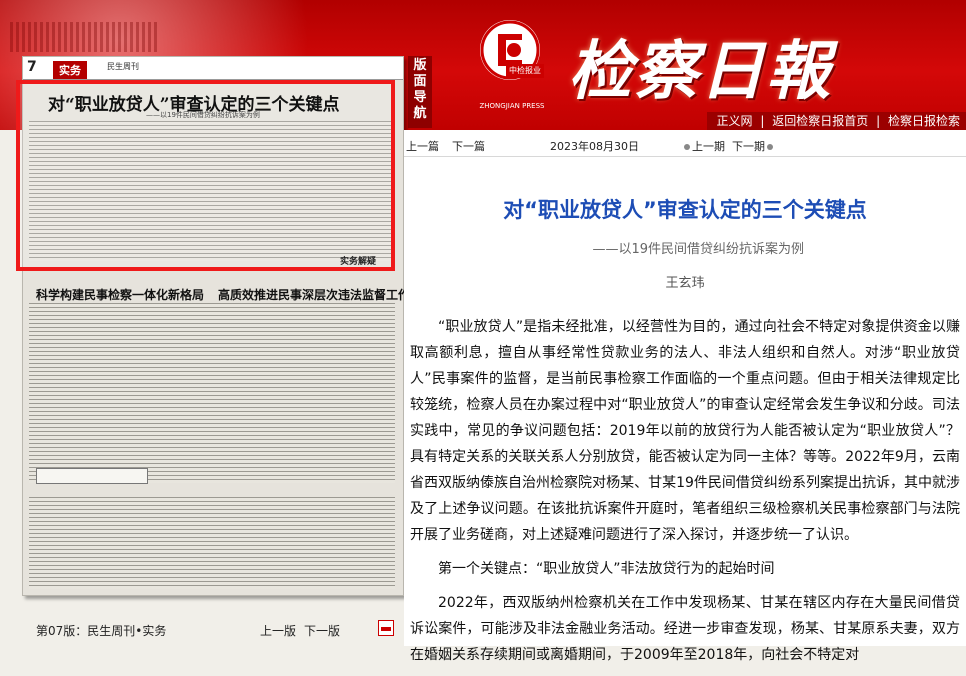 The height and width of the screenshot is (676, 966). Describe the element at coordinates (594, 146) in the screenshot. I see `issue-date: 2023年08月30日` at that location.